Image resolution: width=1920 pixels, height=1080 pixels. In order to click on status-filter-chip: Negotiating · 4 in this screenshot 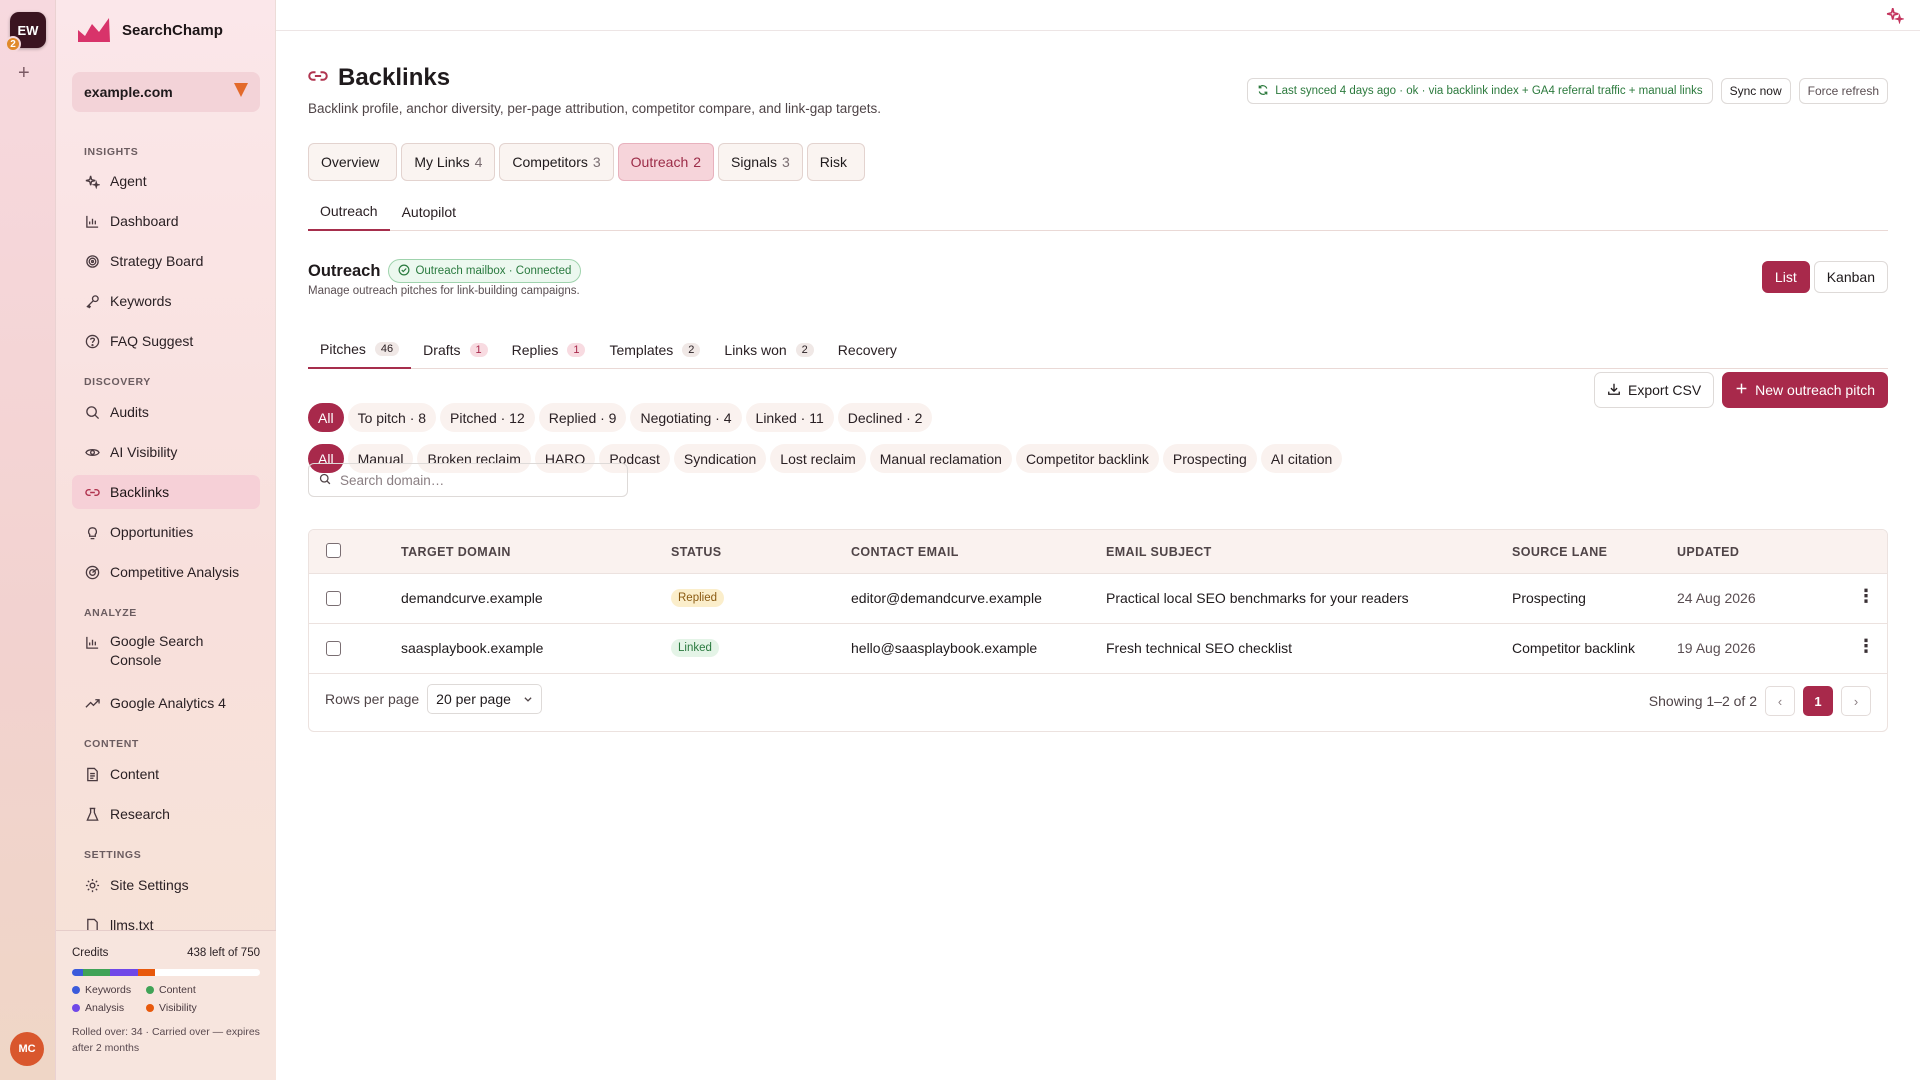, I will do `click(686, 417)`.